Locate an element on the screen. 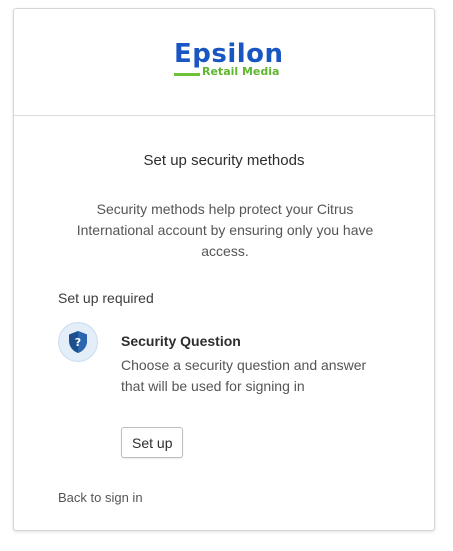 The height and width of the screenshot is (551, 453). method-title: Security Question is located at coordinates (181, 341).